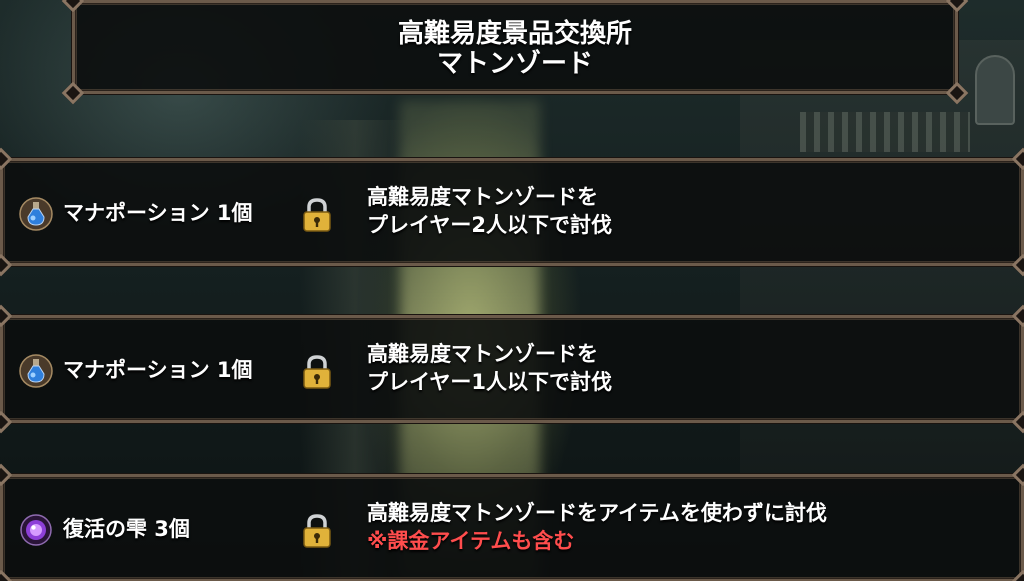 This screenshot has width=1024, height=581. I want to click on condition-note: ※課金アイテムも含む, so click(471, 541).